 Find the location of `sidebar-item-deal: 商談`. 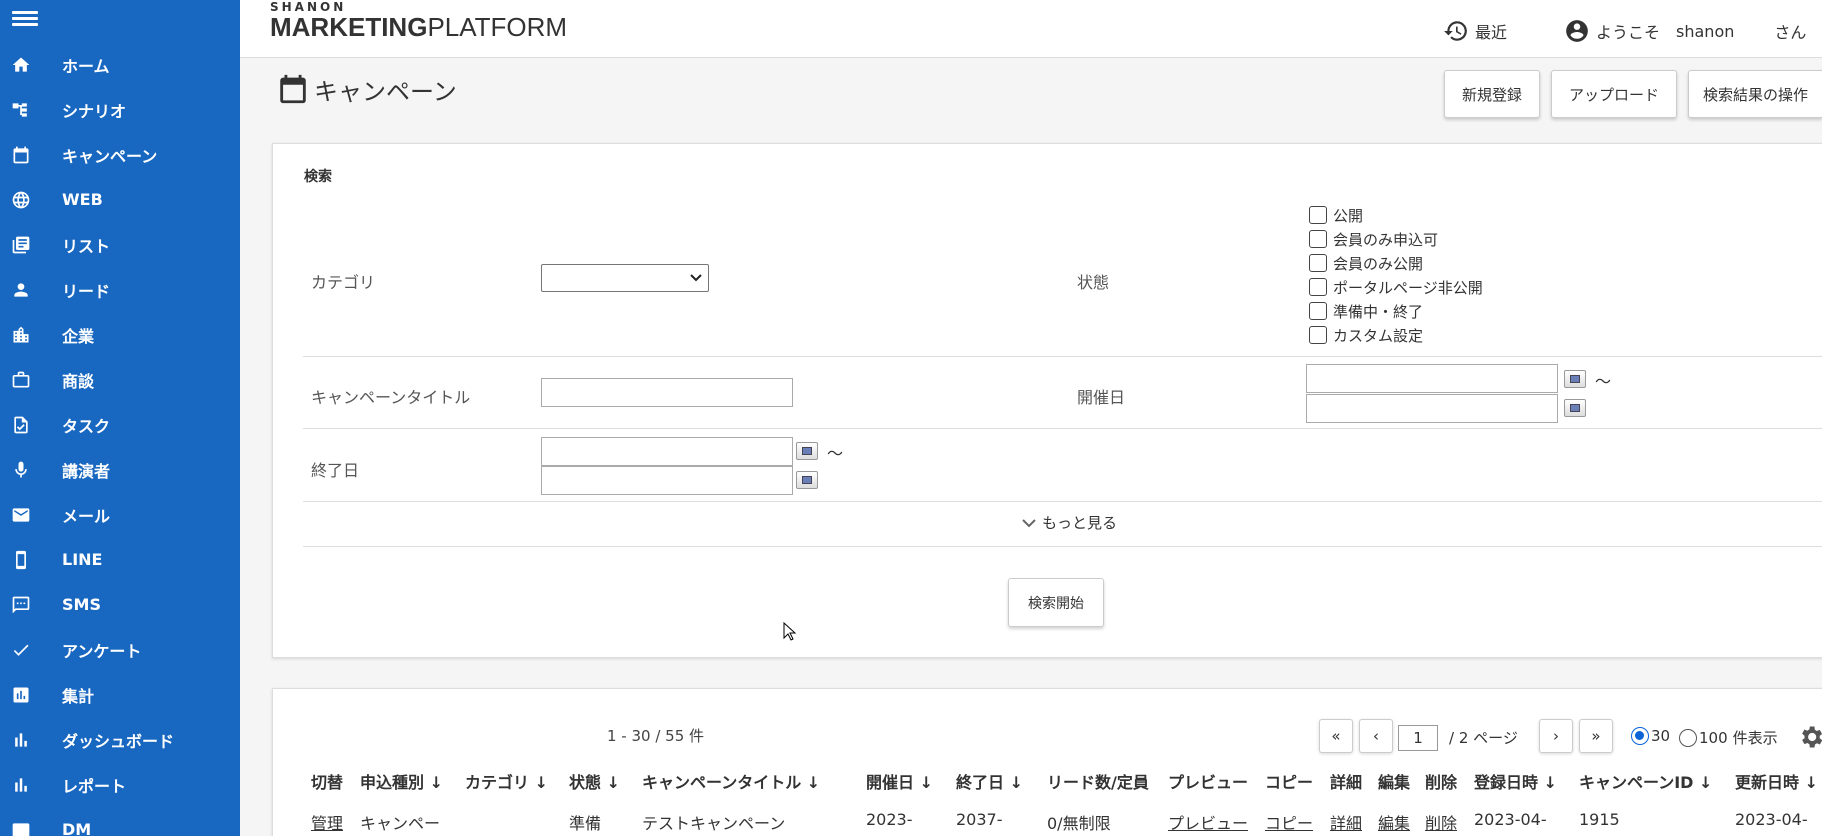

sidebar-item-deal: 商談 is located at coordinates (120, 379).